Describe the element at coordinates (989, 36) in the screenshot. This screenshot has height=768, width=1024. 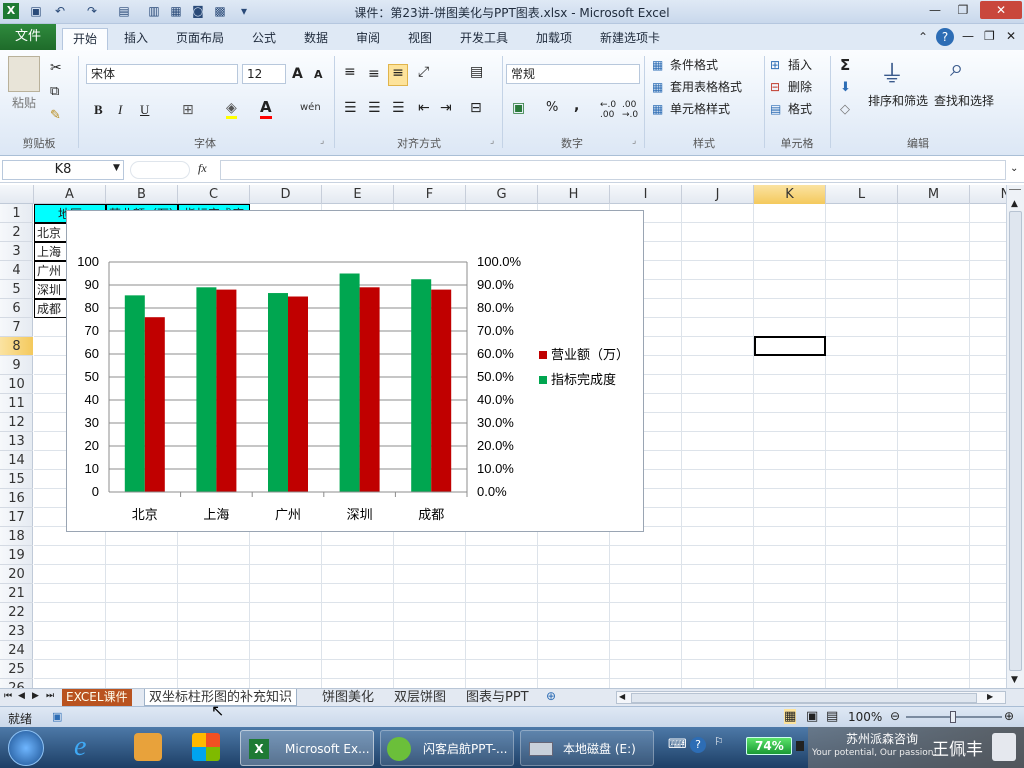
I see `wb-restore-icon: ❐` at that location.